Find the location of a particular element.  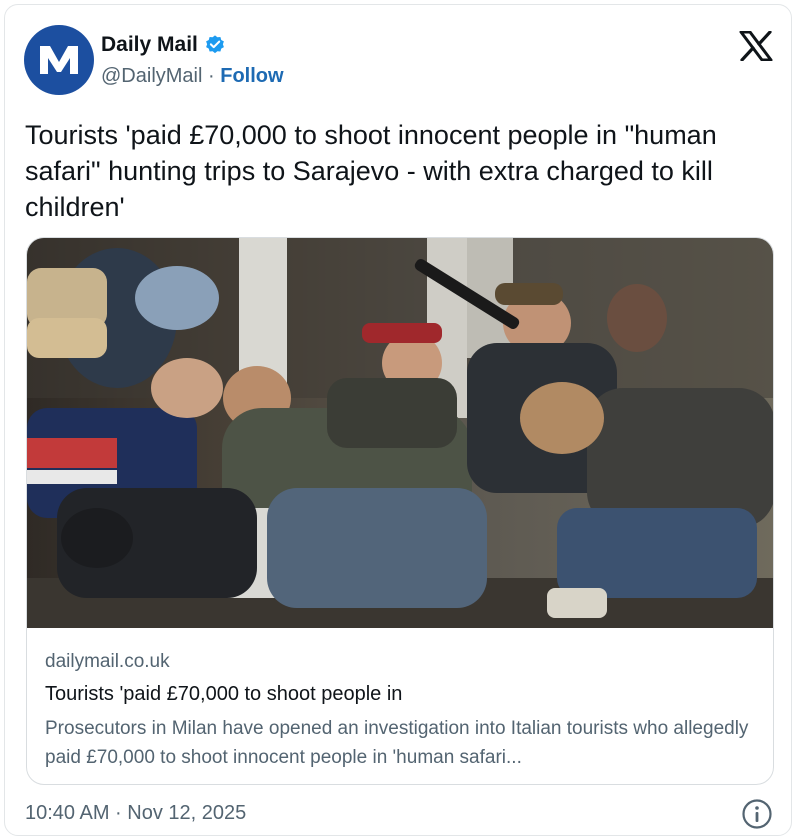

x-logo-icon is located at coordinates (756, 46).